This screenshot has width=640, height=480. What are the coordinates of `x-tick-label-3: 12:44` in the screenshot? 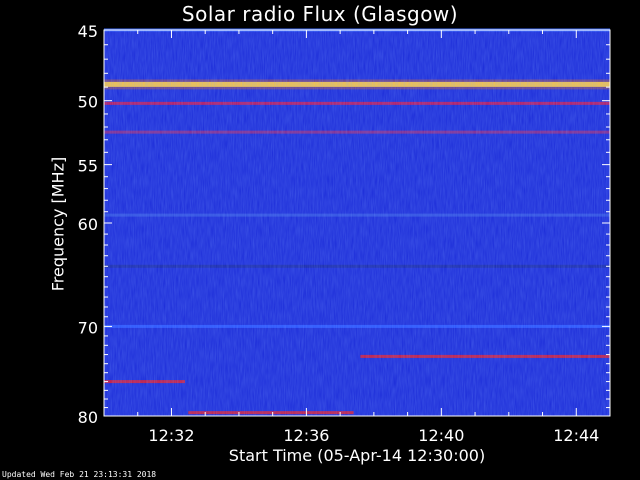 It's located at (576, 435).